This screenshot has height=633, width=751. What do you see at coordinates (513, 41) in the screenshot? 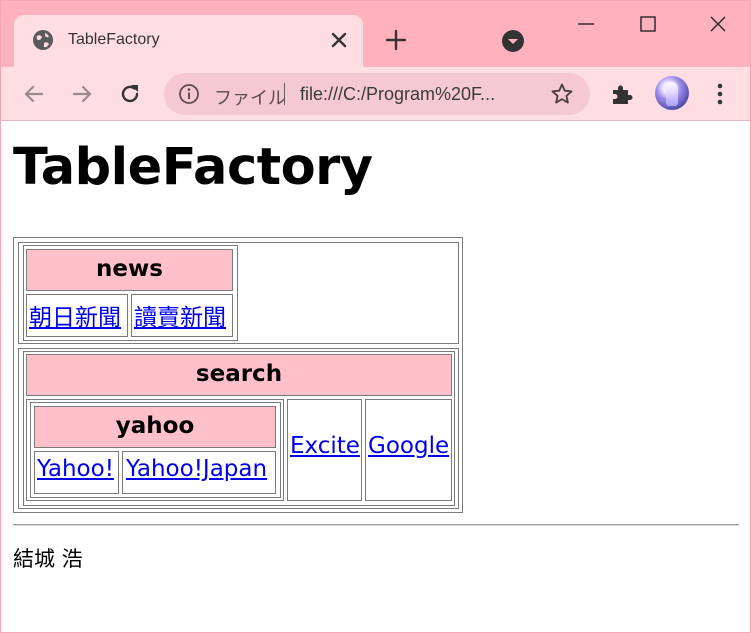
I see `tab-search-icon` at bounding box center [513, 41].